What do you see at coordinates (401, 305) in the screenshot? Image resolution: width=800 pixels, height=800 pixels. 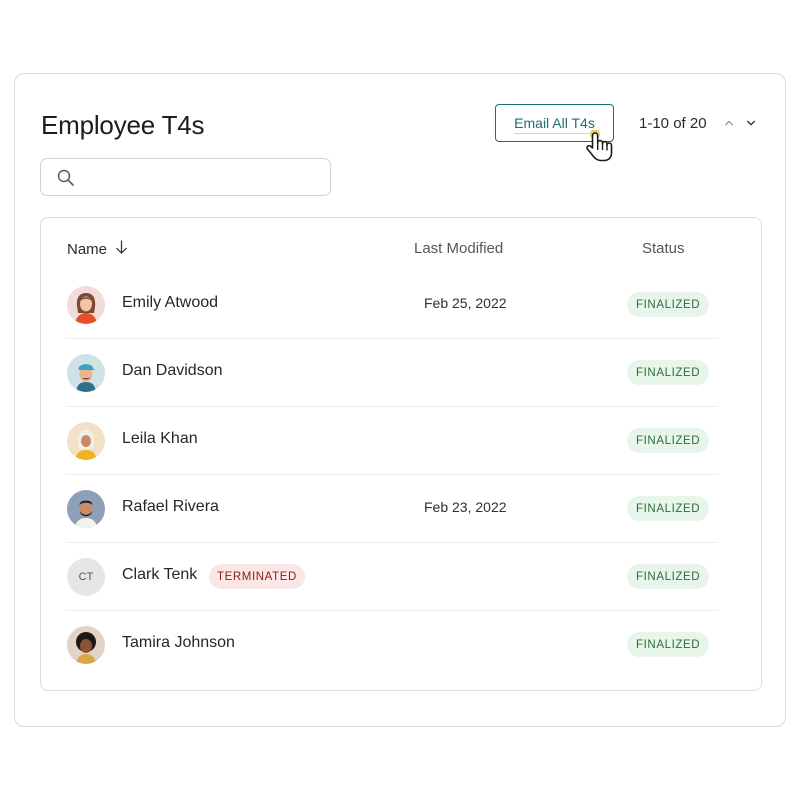 I see `table-row: Emily Atwood Feb 25, 2022 FINALIZED` at bounding box center [401, 305].